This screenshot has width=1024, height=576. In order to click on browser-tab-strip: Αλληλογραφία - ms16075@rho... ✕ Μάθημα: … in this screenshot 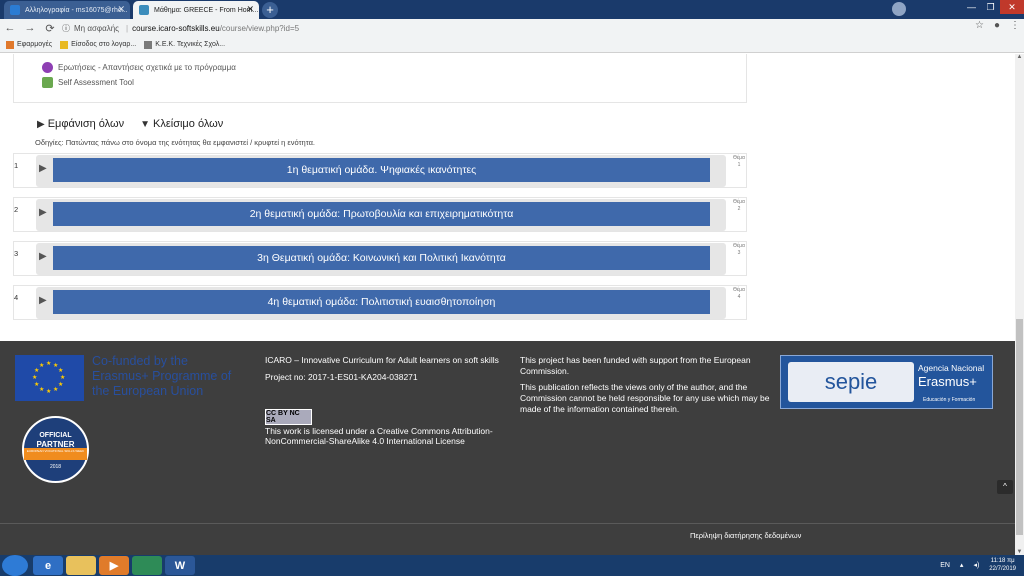, I will do `click(512, 9)`.